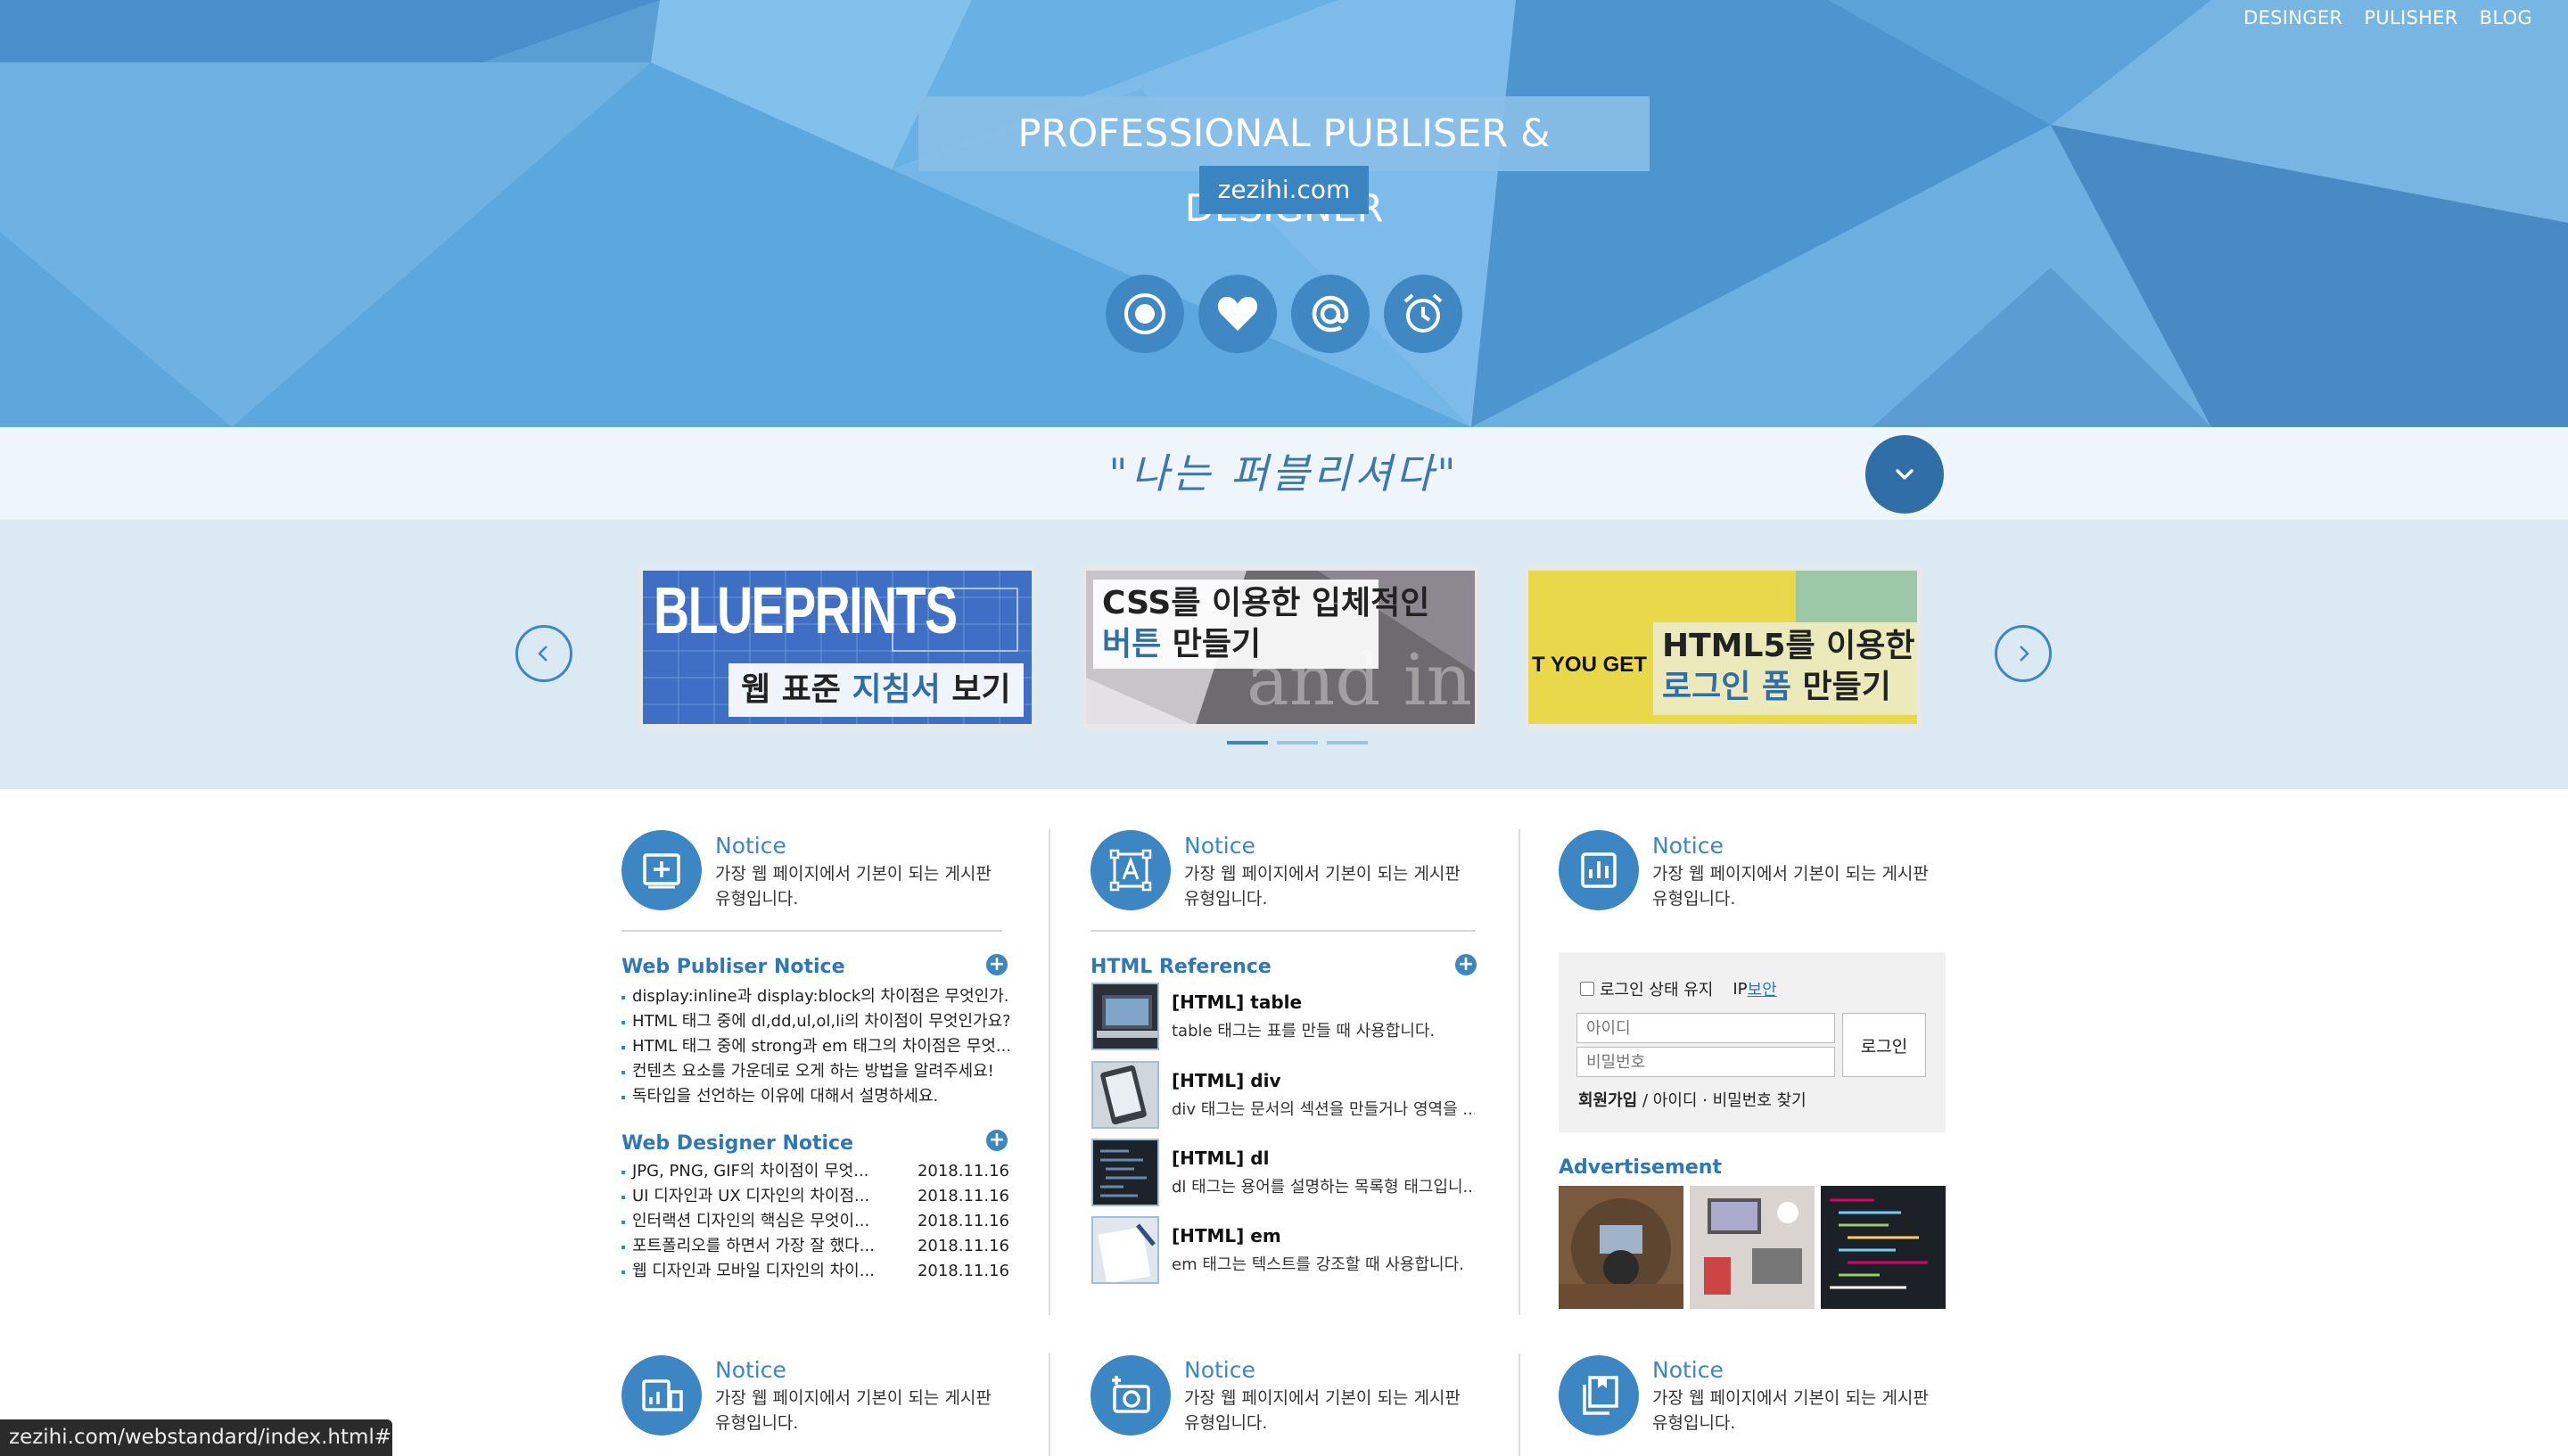 Image resolution: width=2568 pixels, height=1456 pixels. Describe the element at coordinates (1283, 1018) in the screenshot. I see `reference-item: [HTML] table table 태그는 표를 만들 때 사용합니다.` at that location.